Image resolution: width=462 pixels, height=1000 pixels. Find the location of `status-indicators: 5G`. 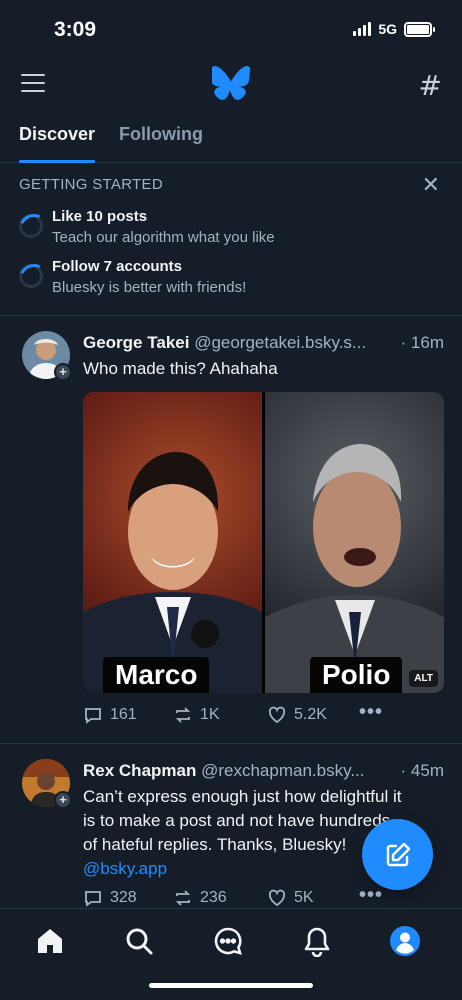

status-indicators: 5G is located at coordinates (394, 29).